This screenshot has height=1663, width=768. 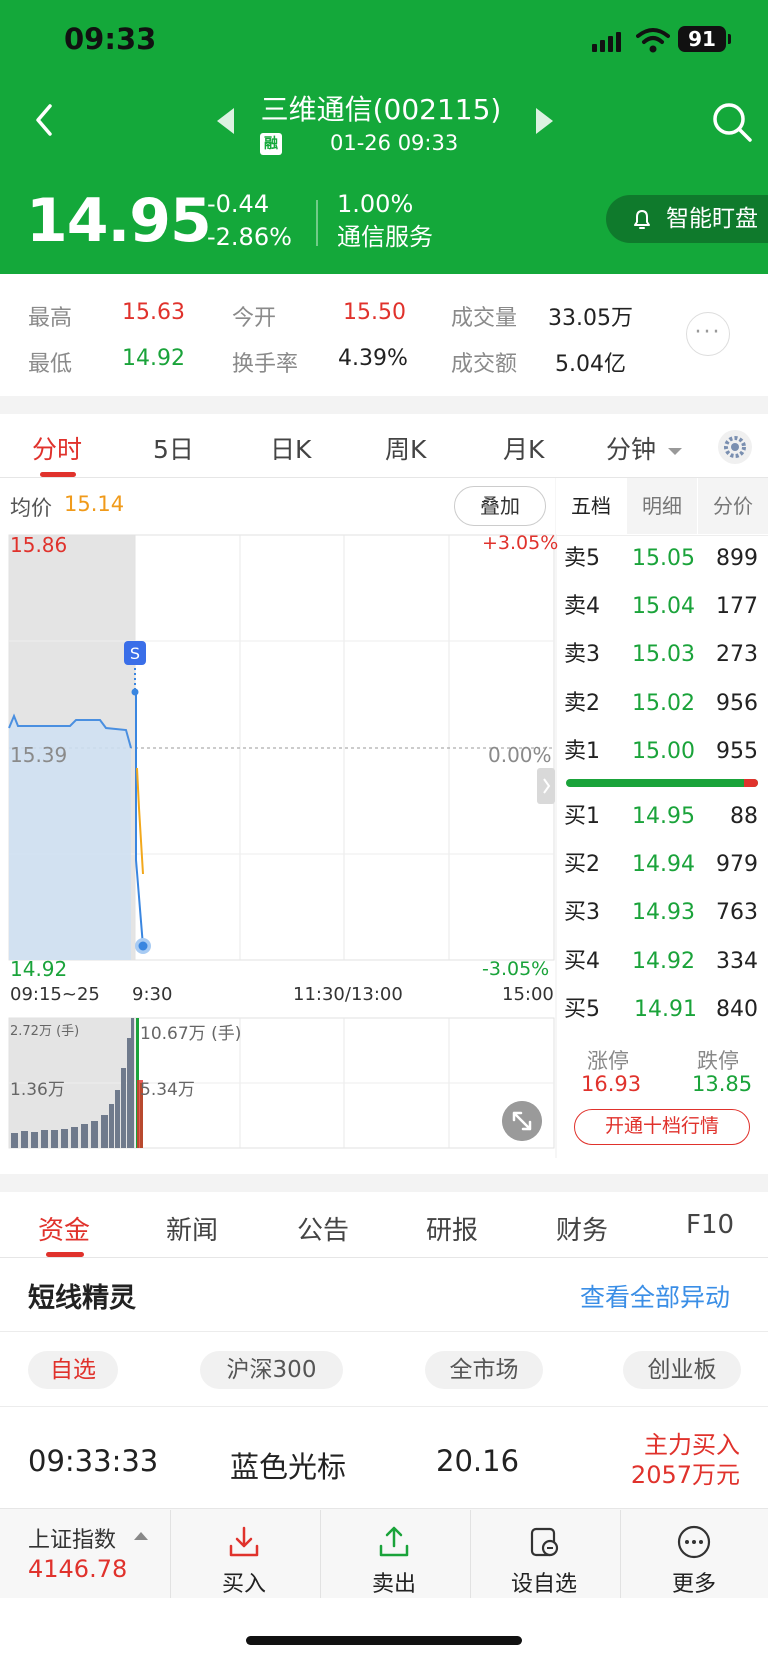 I want to click on tab-minute: 分钟, so click(x=644, y=448).